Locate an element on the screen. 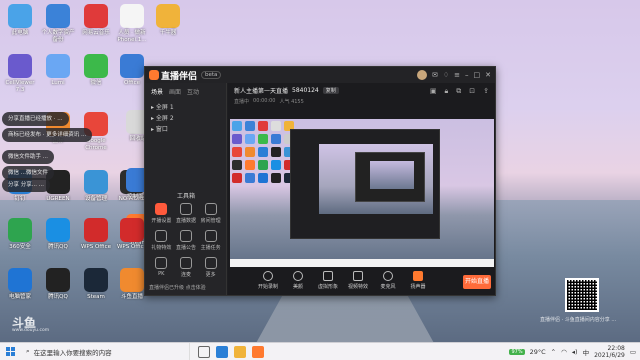 This screenshot has width=640, height=360. clock: 22:08 2021/6/29 is located at coordinates (609, 352).